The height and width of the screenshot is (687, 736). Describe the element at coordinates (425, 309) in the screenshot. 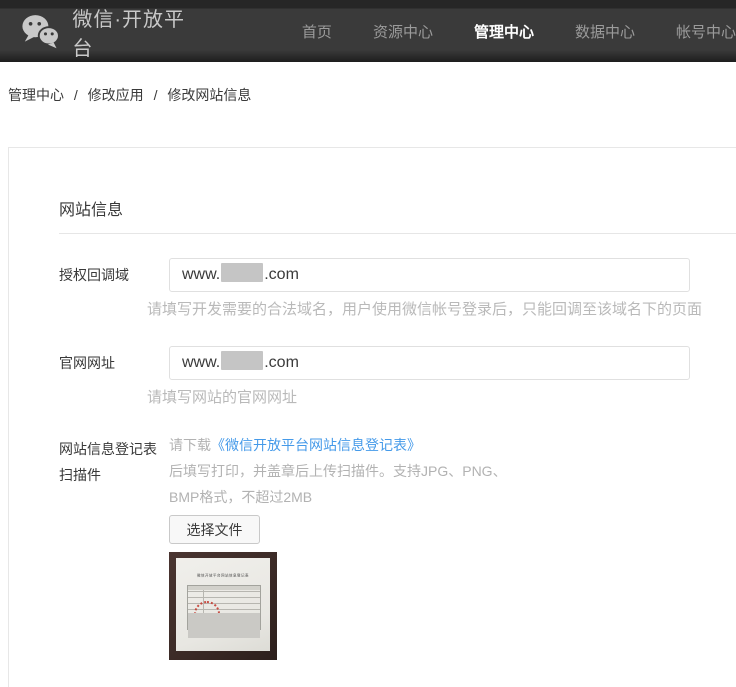

I see `callback-domain-helper-text: 请填写开发需要的合法域名，用户使用微信帐号登录后，只能回调至该域名下的页面` at that location.